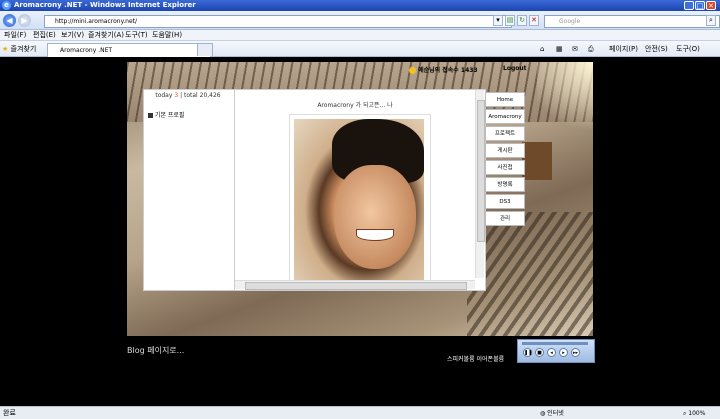 The width and height of the screenshot is (720, 419). I want to click on minihome-menu: Home Aromacrony 프로젝트 게시판 사진첩 방명록 DS3 관리, so click(505, 160).